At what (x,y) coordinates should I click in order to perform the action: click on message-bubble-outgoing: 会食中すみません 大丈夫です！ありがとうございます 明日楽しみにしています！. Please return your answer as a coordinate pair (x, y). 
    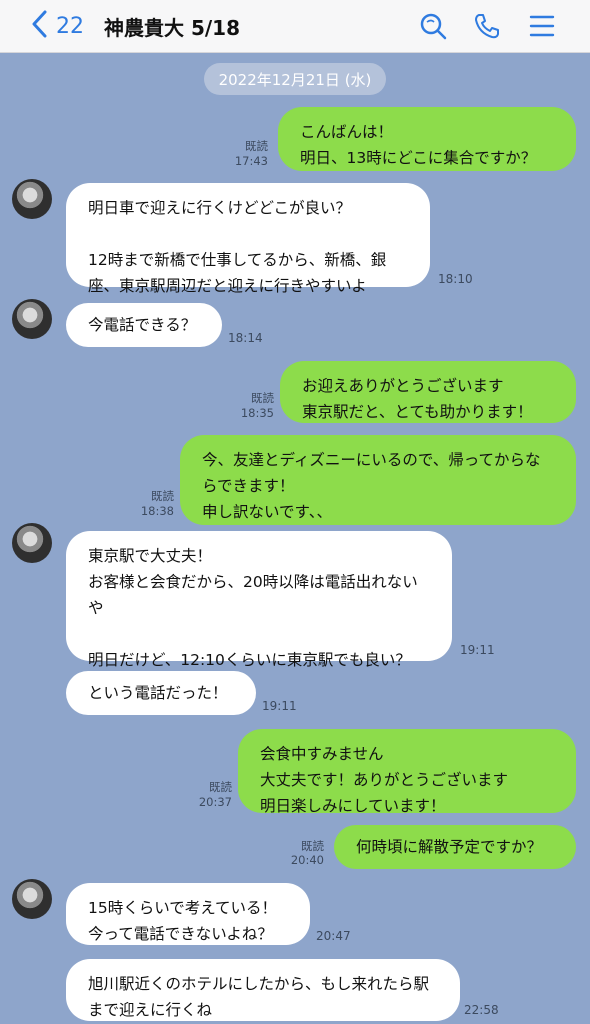
    Looking at the image, I should click on (407, 772).